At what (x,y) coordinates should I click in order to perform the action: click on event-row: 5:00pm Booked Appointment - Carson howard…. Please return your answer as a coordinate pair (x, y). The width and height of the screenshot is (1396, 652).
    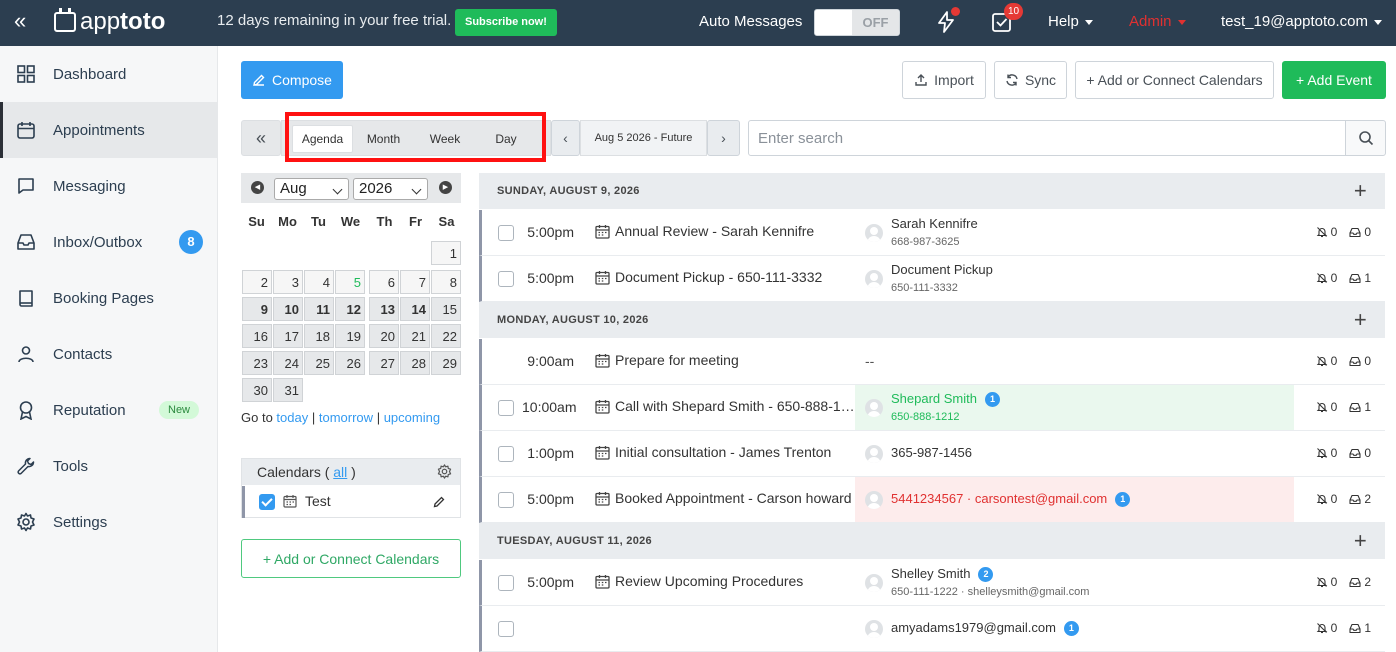
    Looking at the image, I should click on (932, 500).